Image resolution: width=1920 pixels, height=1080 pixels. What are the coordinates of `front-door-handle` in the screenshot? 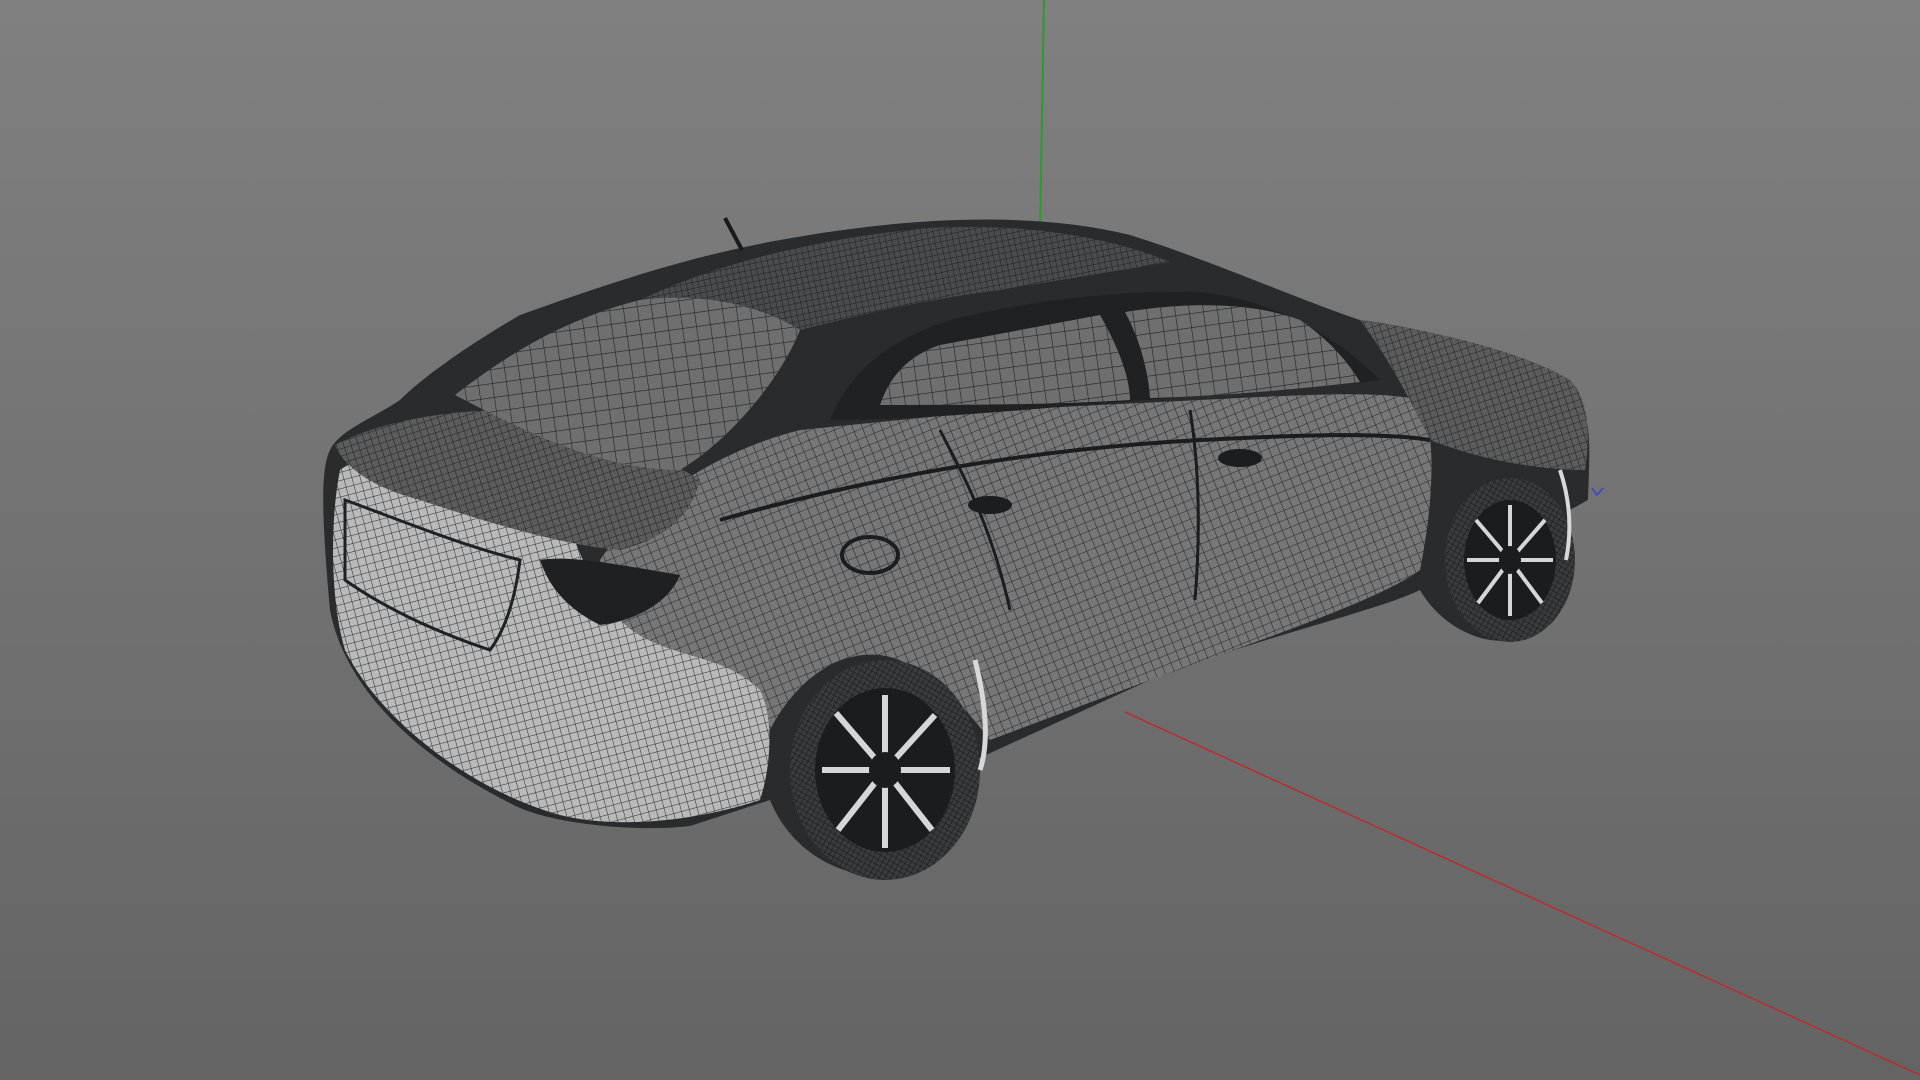 It's located at (1240, 458).